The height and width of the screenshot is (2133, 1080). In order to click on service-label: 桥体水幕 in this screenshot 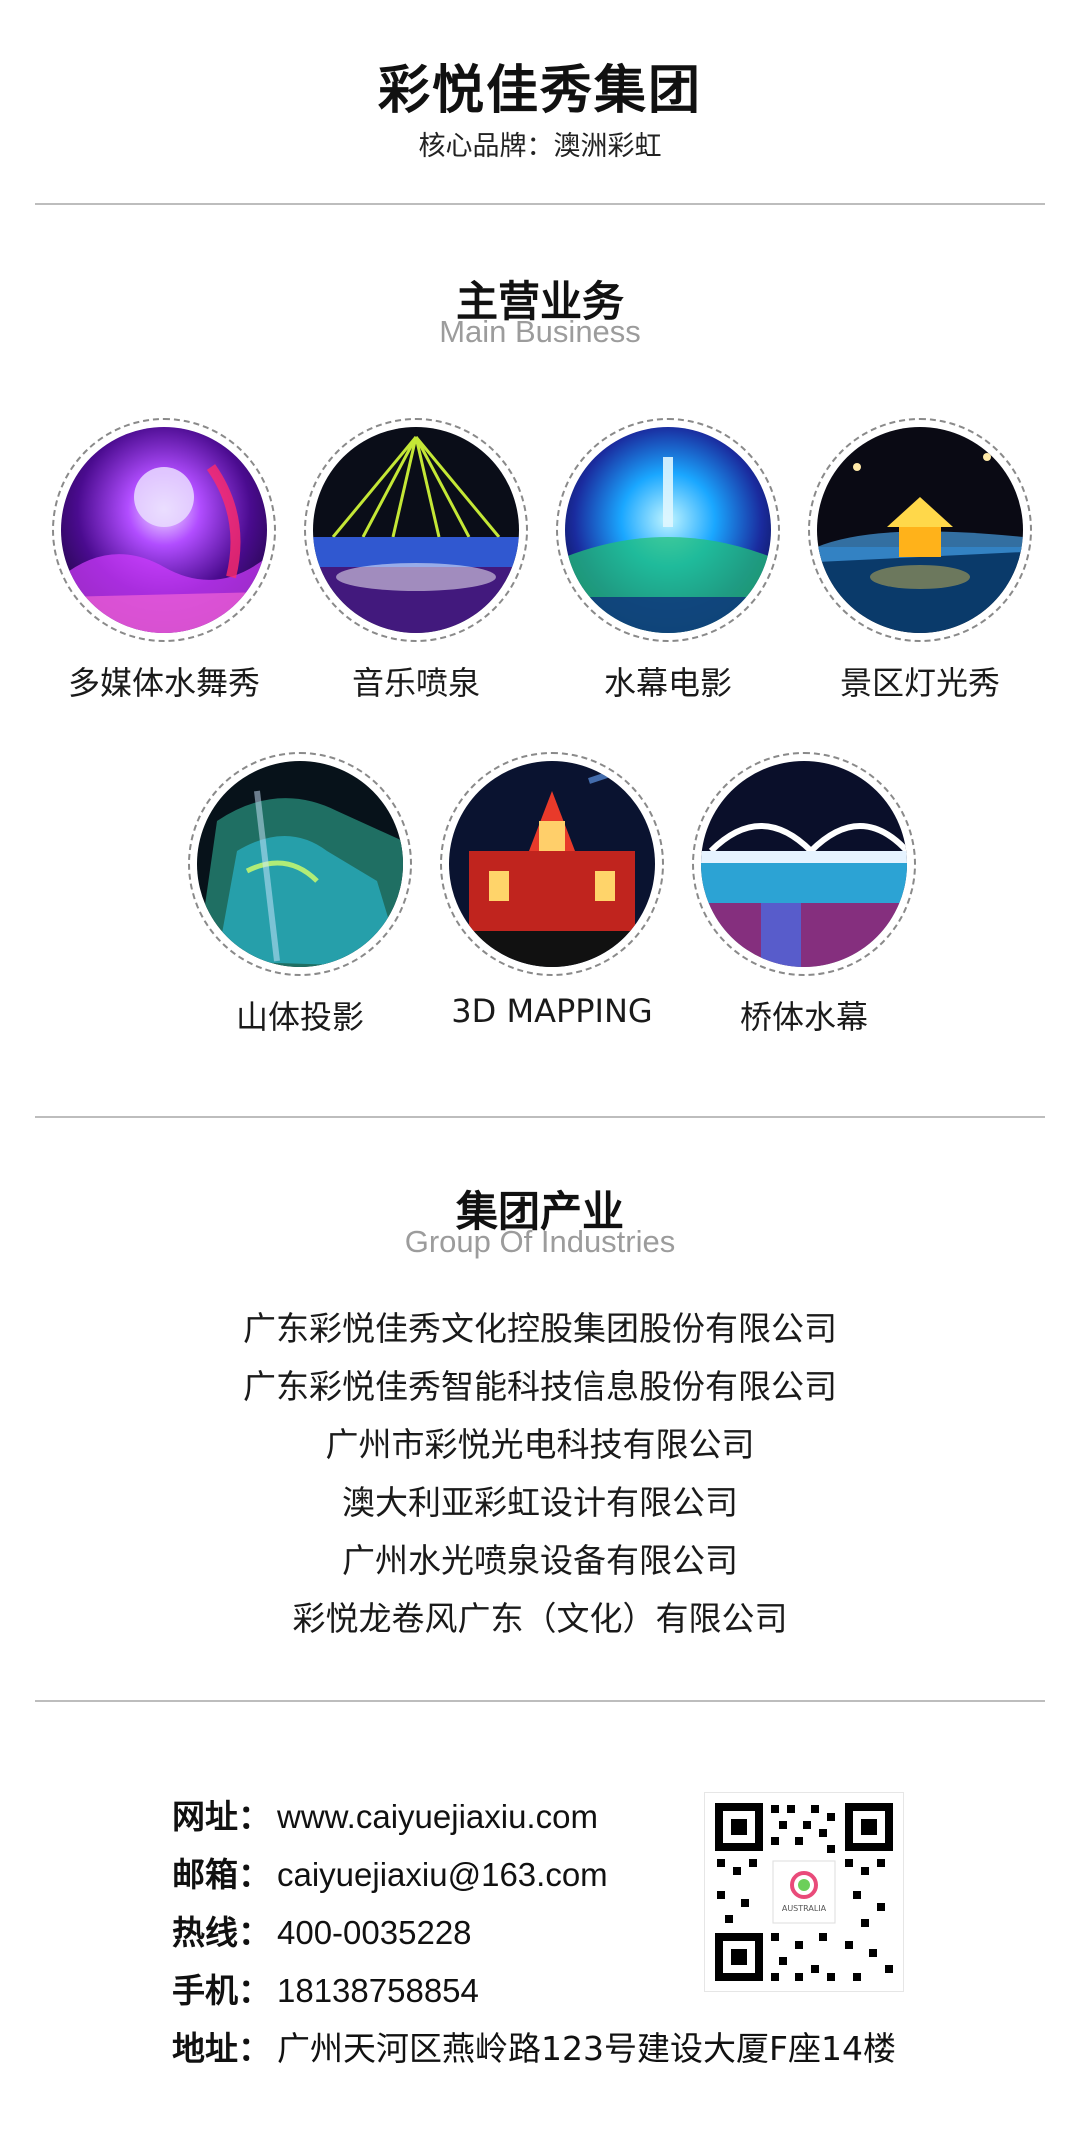, I will do `click(803, 1017)`.